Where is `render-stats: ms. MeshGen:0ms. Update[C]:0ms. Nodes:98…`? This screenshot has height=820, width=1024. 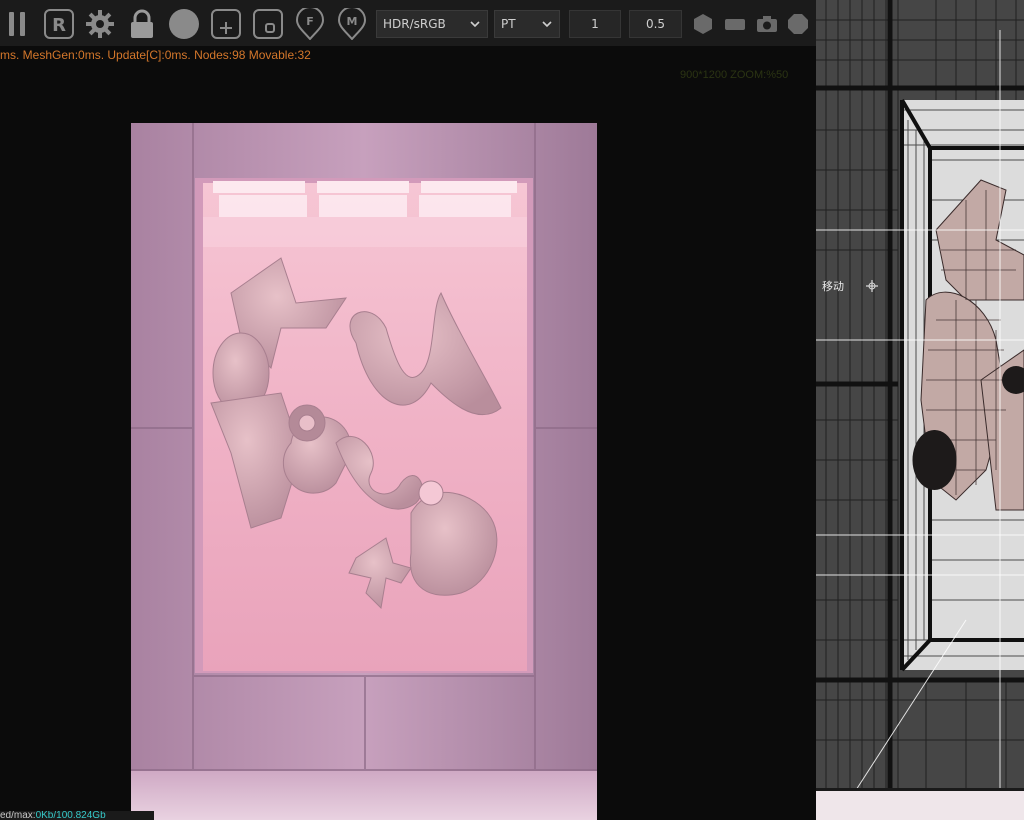 render-stats: ms. MeshGen:0ms. Update[C]:0ms. Nodes:98… is located at coordinates (155, 55).